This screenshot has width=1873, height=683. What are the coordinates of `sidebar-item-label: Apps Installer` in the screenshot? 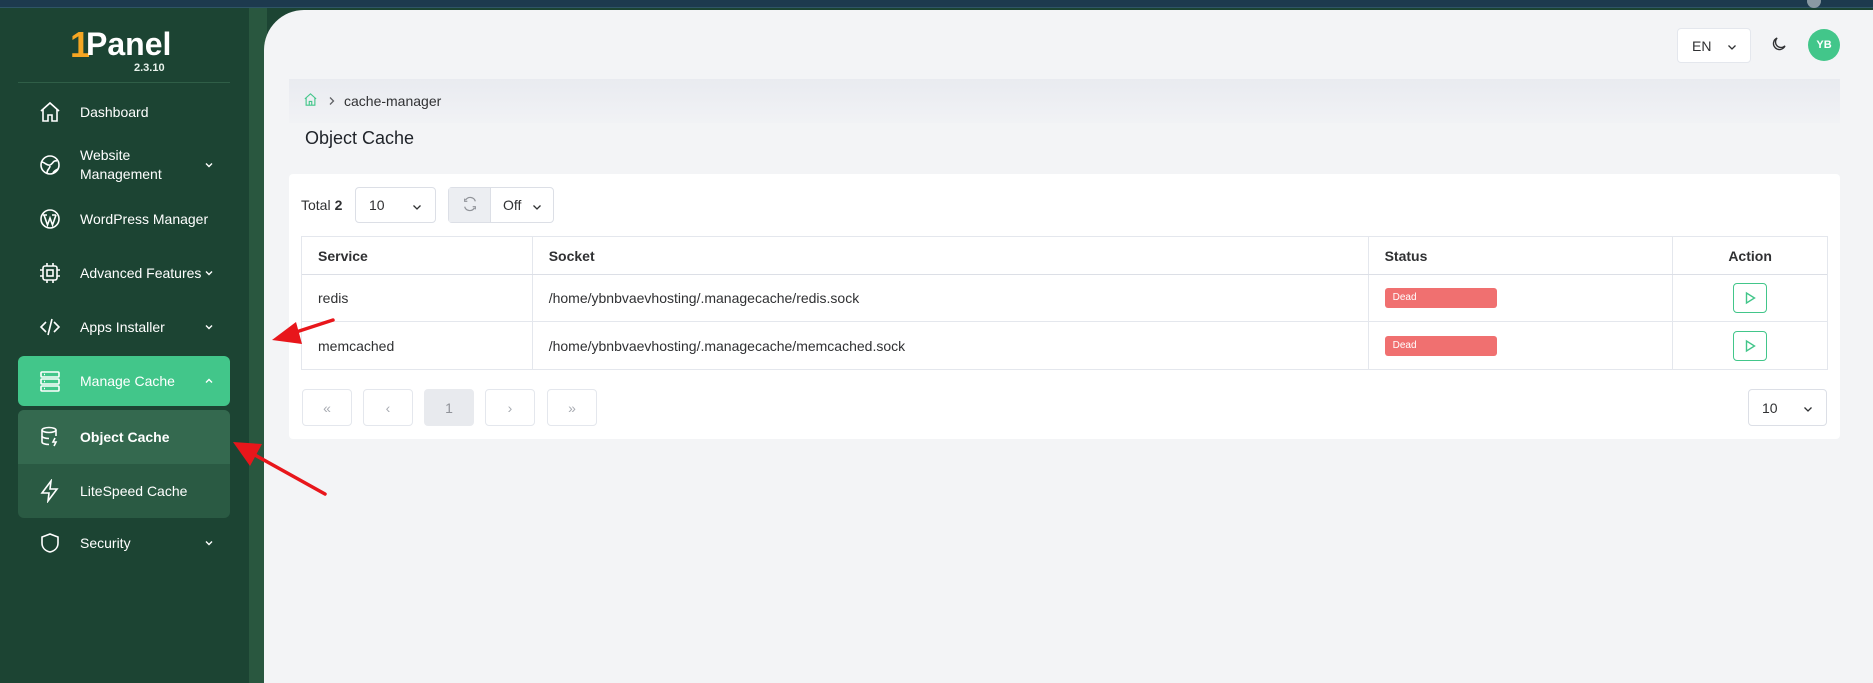 It's located at (122, 326).